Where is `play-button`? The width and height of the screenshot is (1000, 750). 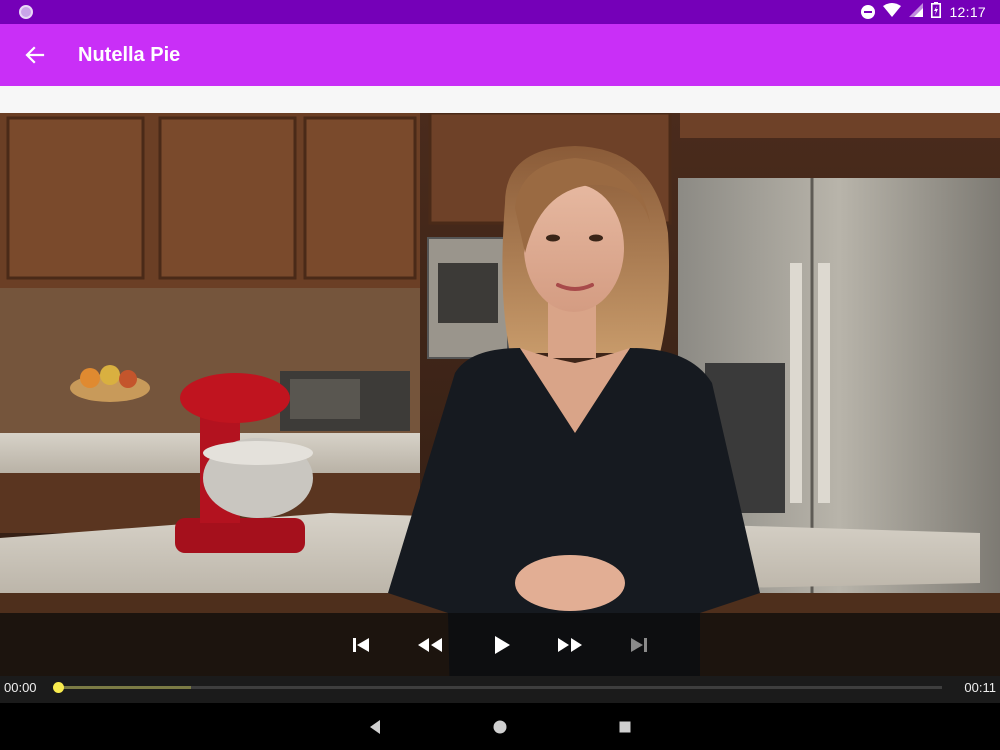
play-button is located at coordinates (502, 645).